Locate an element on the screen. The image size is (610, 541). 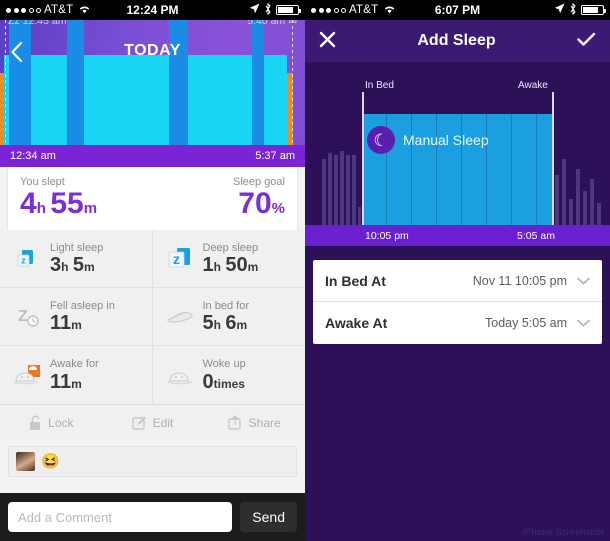
stat-fell-asleep-in: Z Fell asleep in 11m is located at coordinates (76, 317).